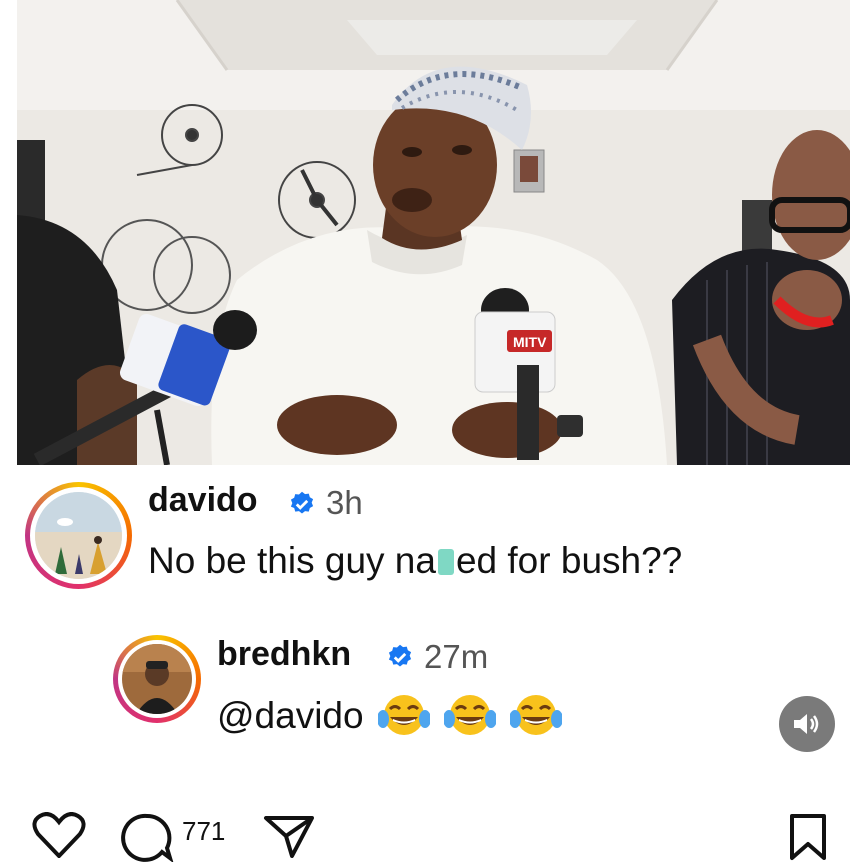 Image resolution: width=866 pixels, height=862 pixels. I want to click on reply-username: bredhkn, so click(284, 654).